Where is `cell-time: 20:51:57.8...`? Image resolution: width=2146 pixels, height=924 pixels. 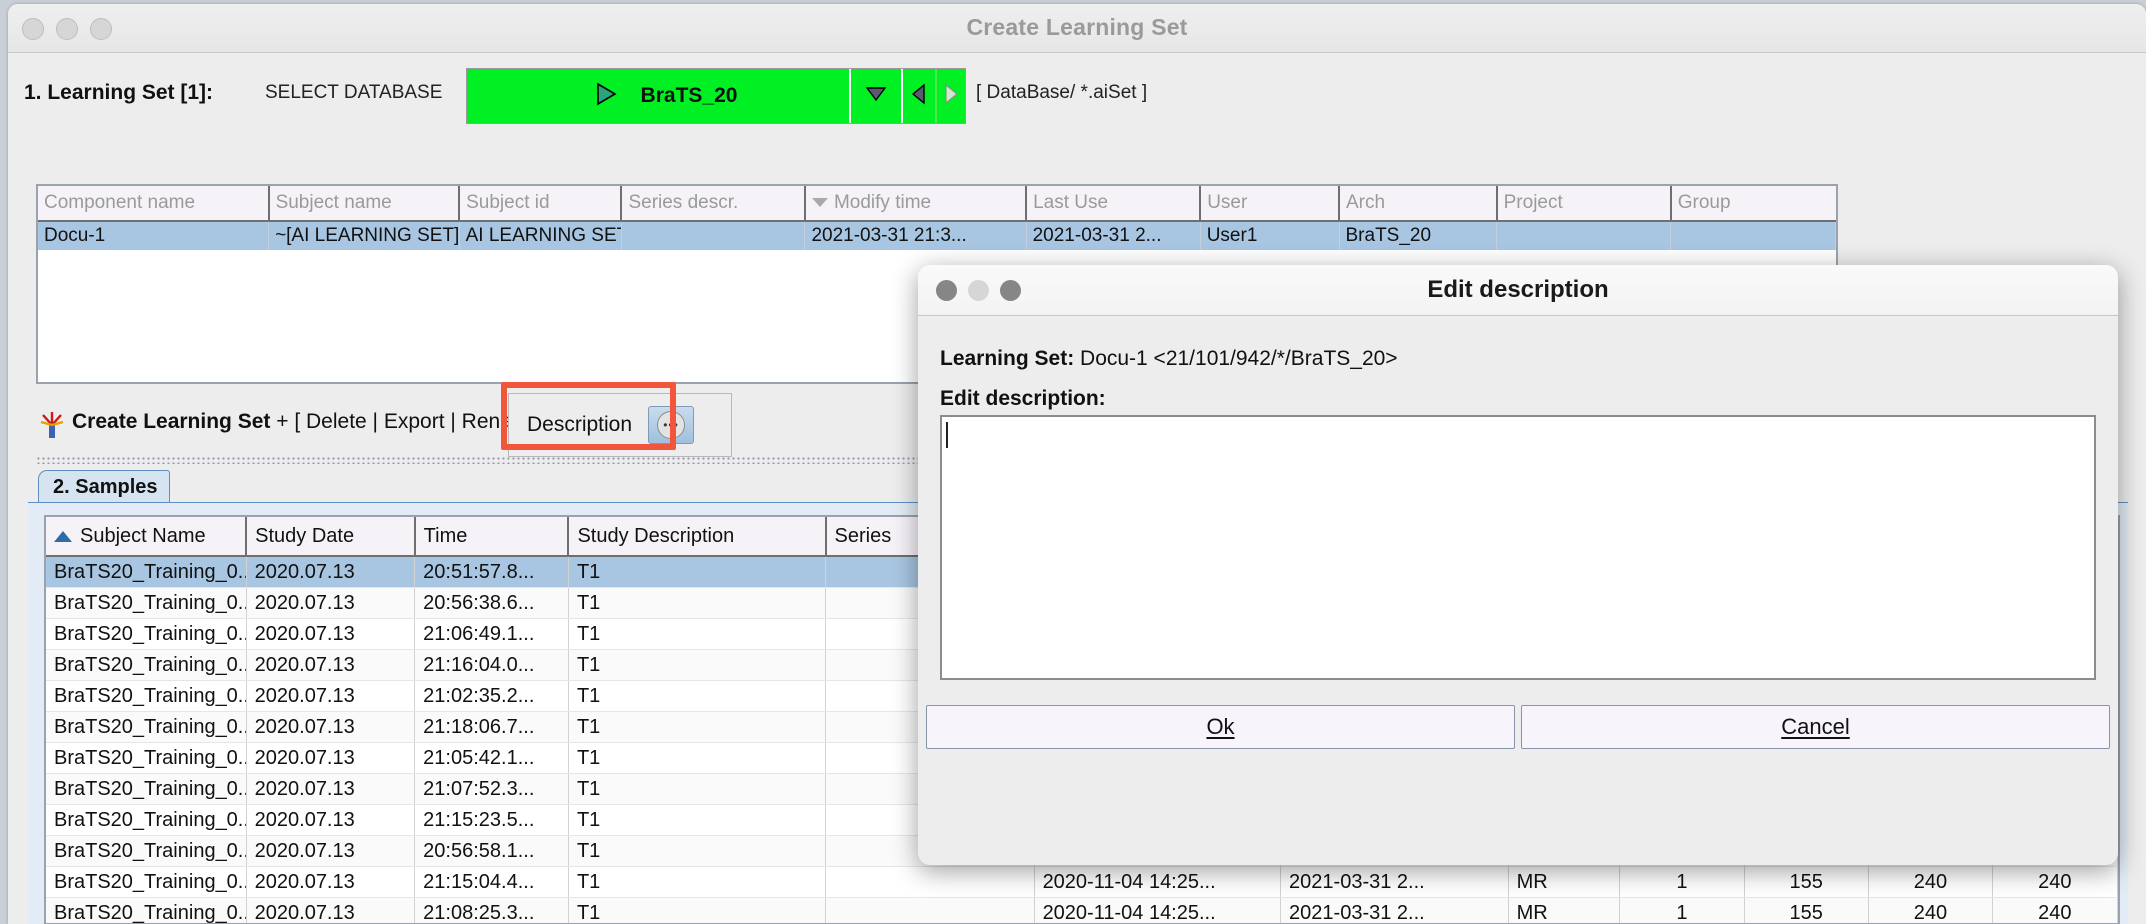 cell-time: 20:51:57.8... is located at coordinates (491, 572).